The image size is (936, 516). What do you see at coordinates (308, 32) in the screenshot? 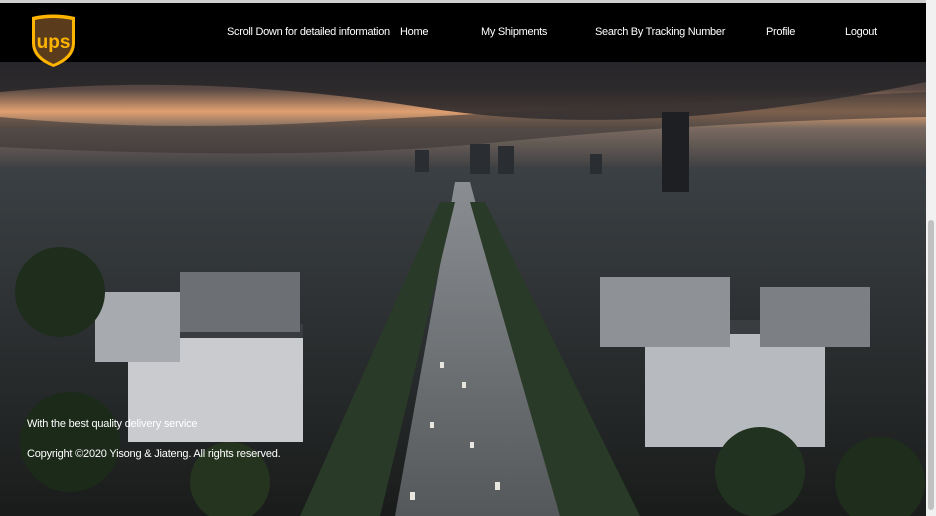
I see `nav-scroll-down: Scroll Down for detailed information` at bounding box center [308, 32].